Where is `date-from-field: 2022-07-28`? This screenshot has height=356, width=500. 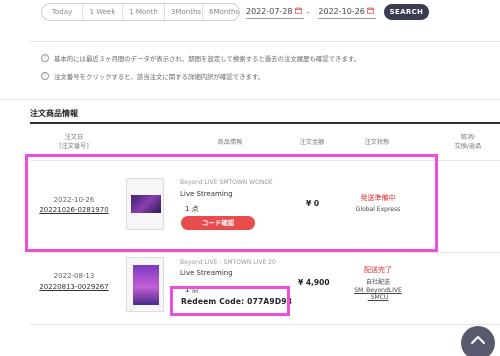
date-from-field: 2022-07-28 is located at coordinates (275, 12).